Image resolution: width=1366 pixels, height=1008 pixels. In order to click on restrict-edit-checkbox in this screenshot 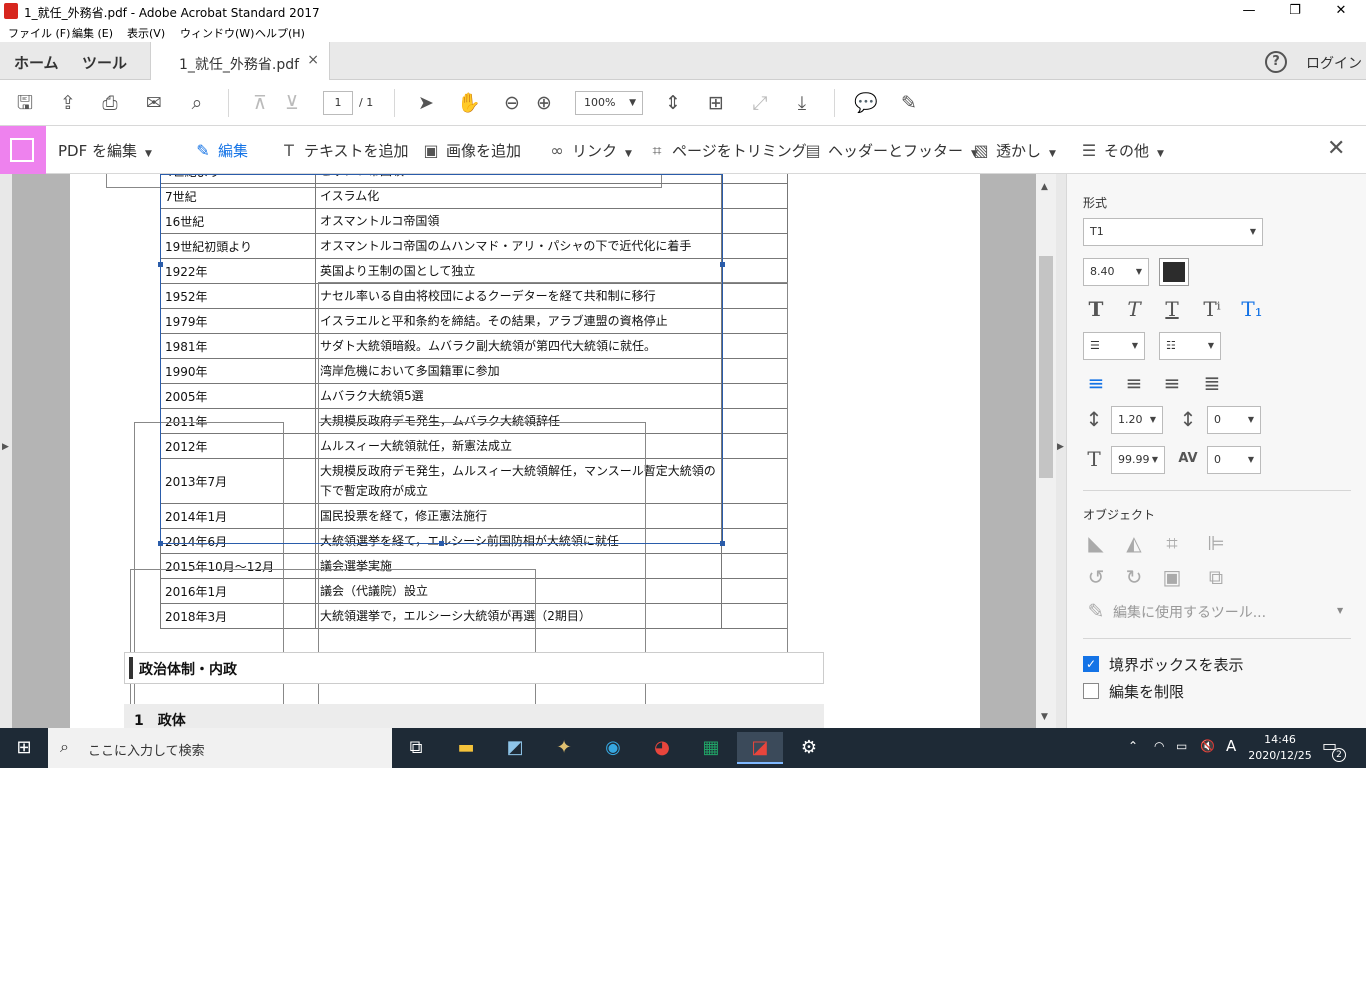, I will do `click(1091, 691)`.